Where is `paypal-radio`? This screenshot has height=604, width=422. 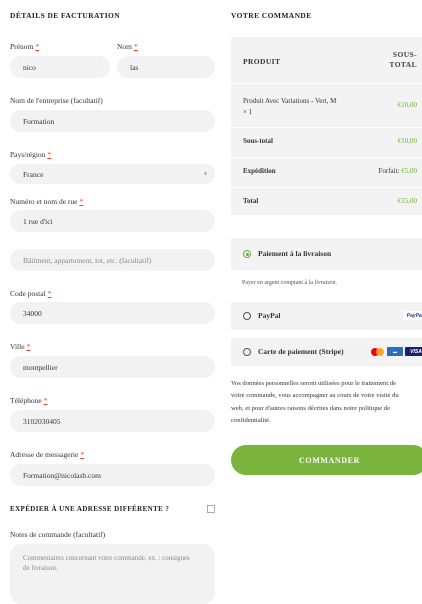
paypal-radio is located at coordinates (247, 316).